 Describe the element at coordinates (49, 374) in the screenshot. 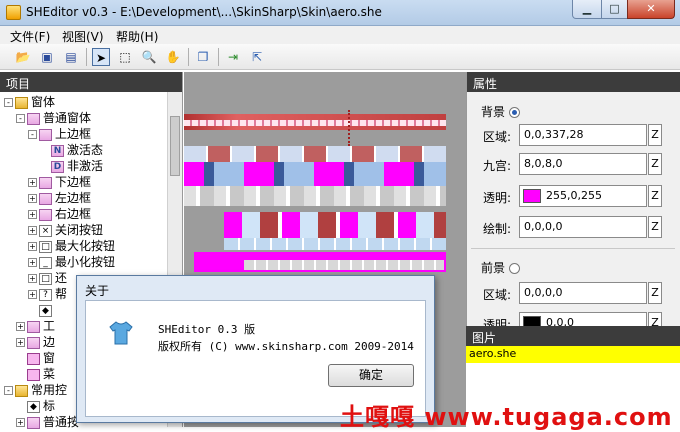

I see `tree-item-label: 菜` at that location.